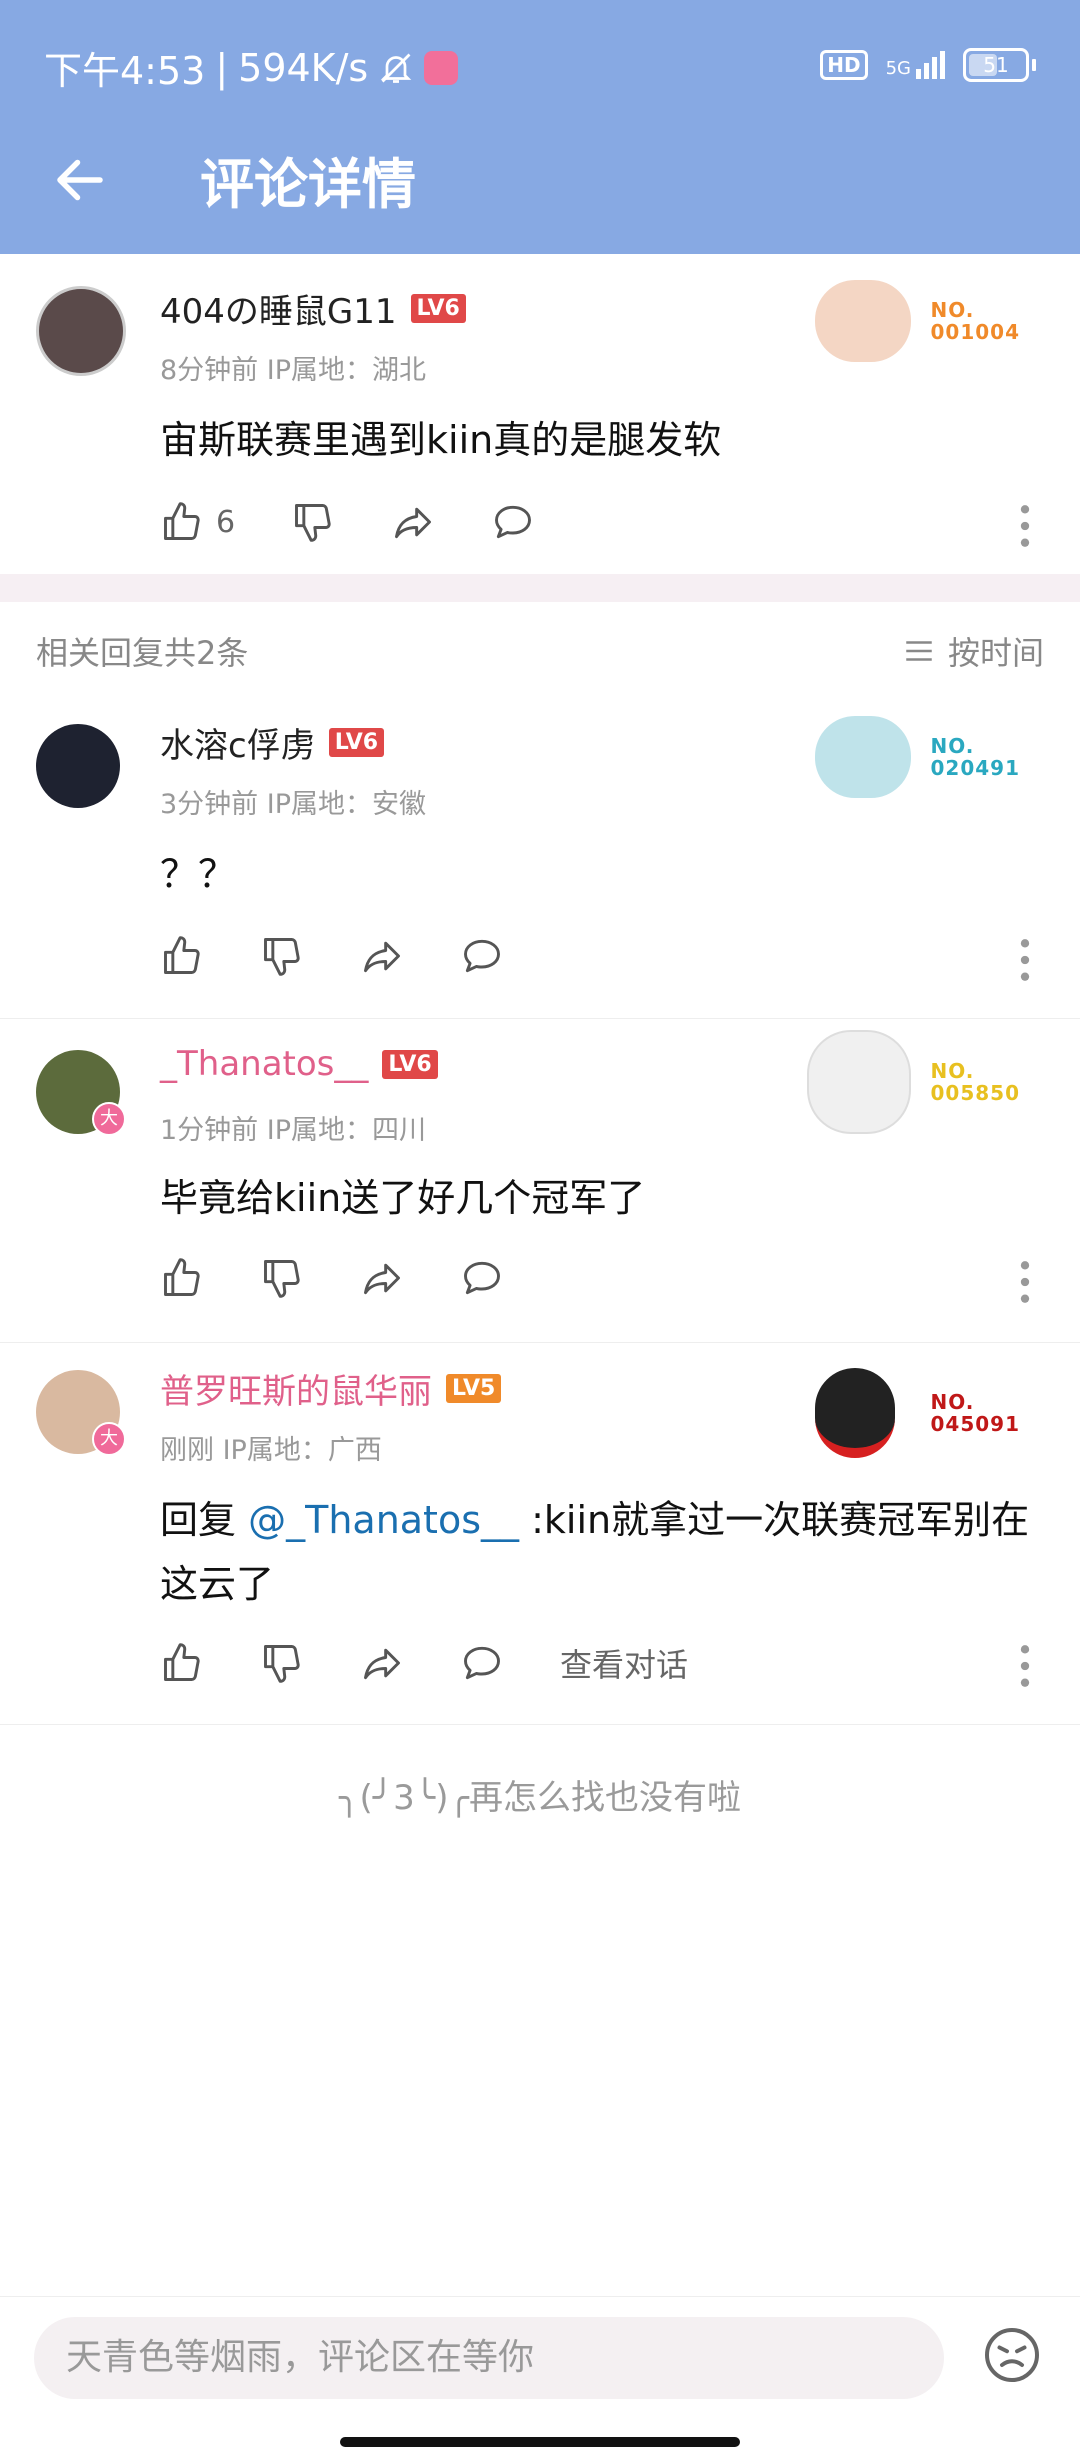 The image size is (1080, 2461). What do you see at coordinates (198, 1520) in the screenshot?
I see `reply-prefix: 回复` at bounding box center [198, 1520].